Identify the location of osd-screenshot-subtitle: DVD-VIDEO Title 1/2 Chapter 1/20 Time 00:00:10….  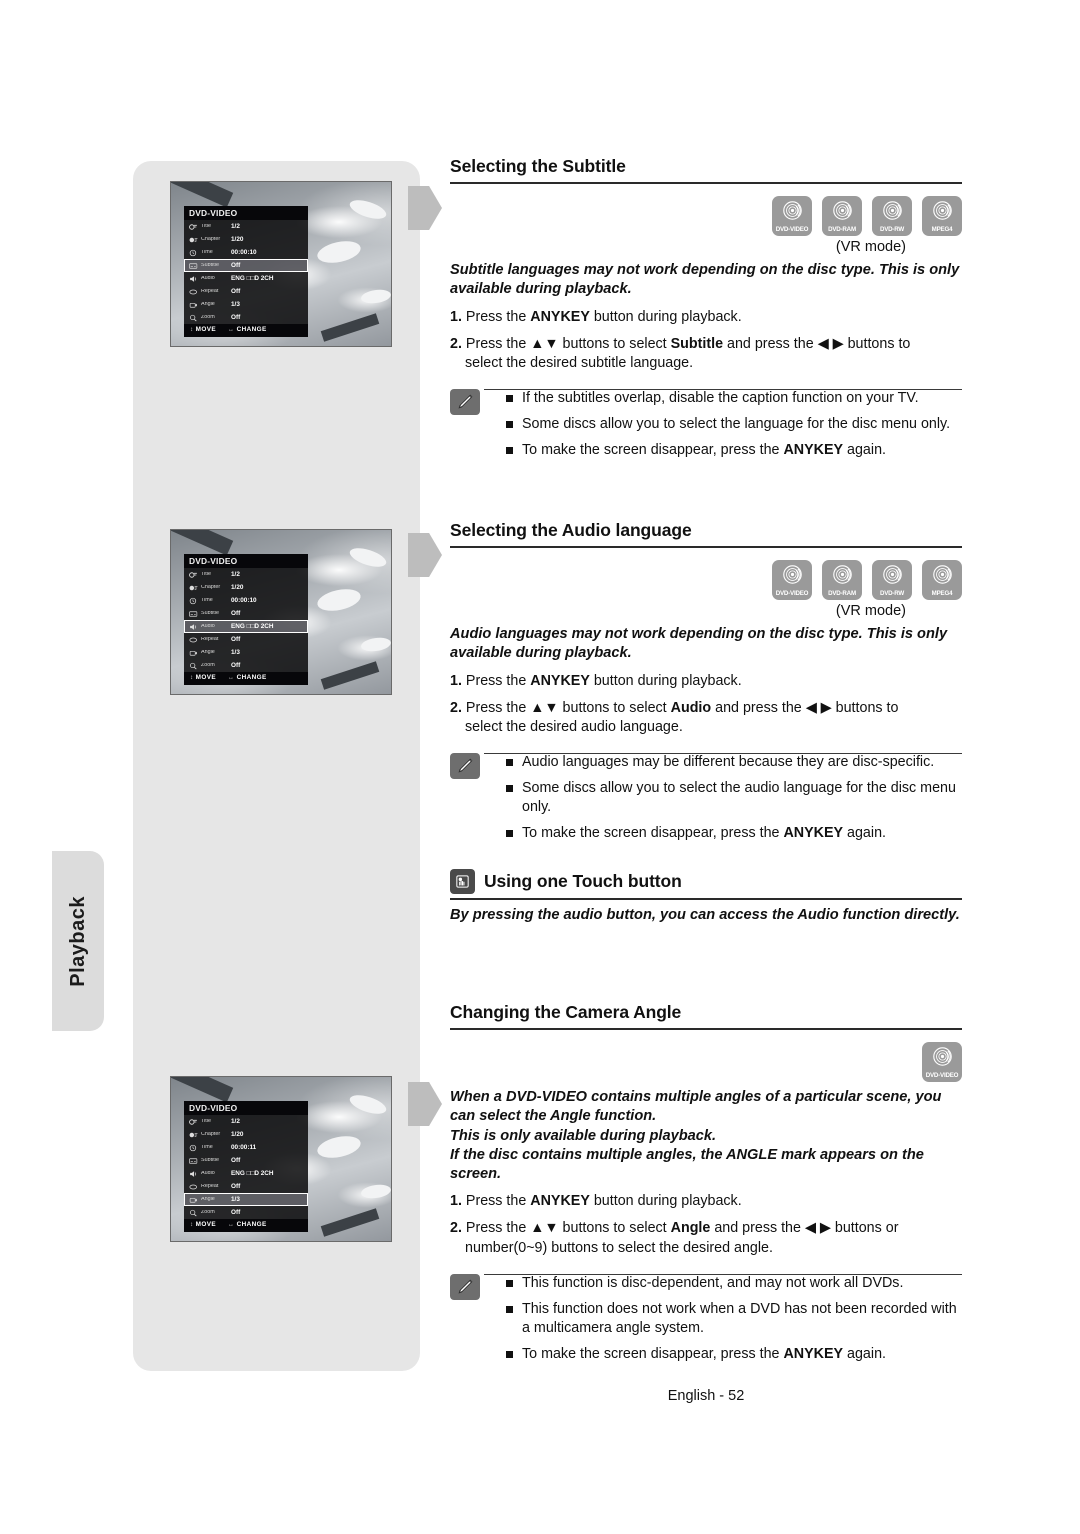
(281, 264).